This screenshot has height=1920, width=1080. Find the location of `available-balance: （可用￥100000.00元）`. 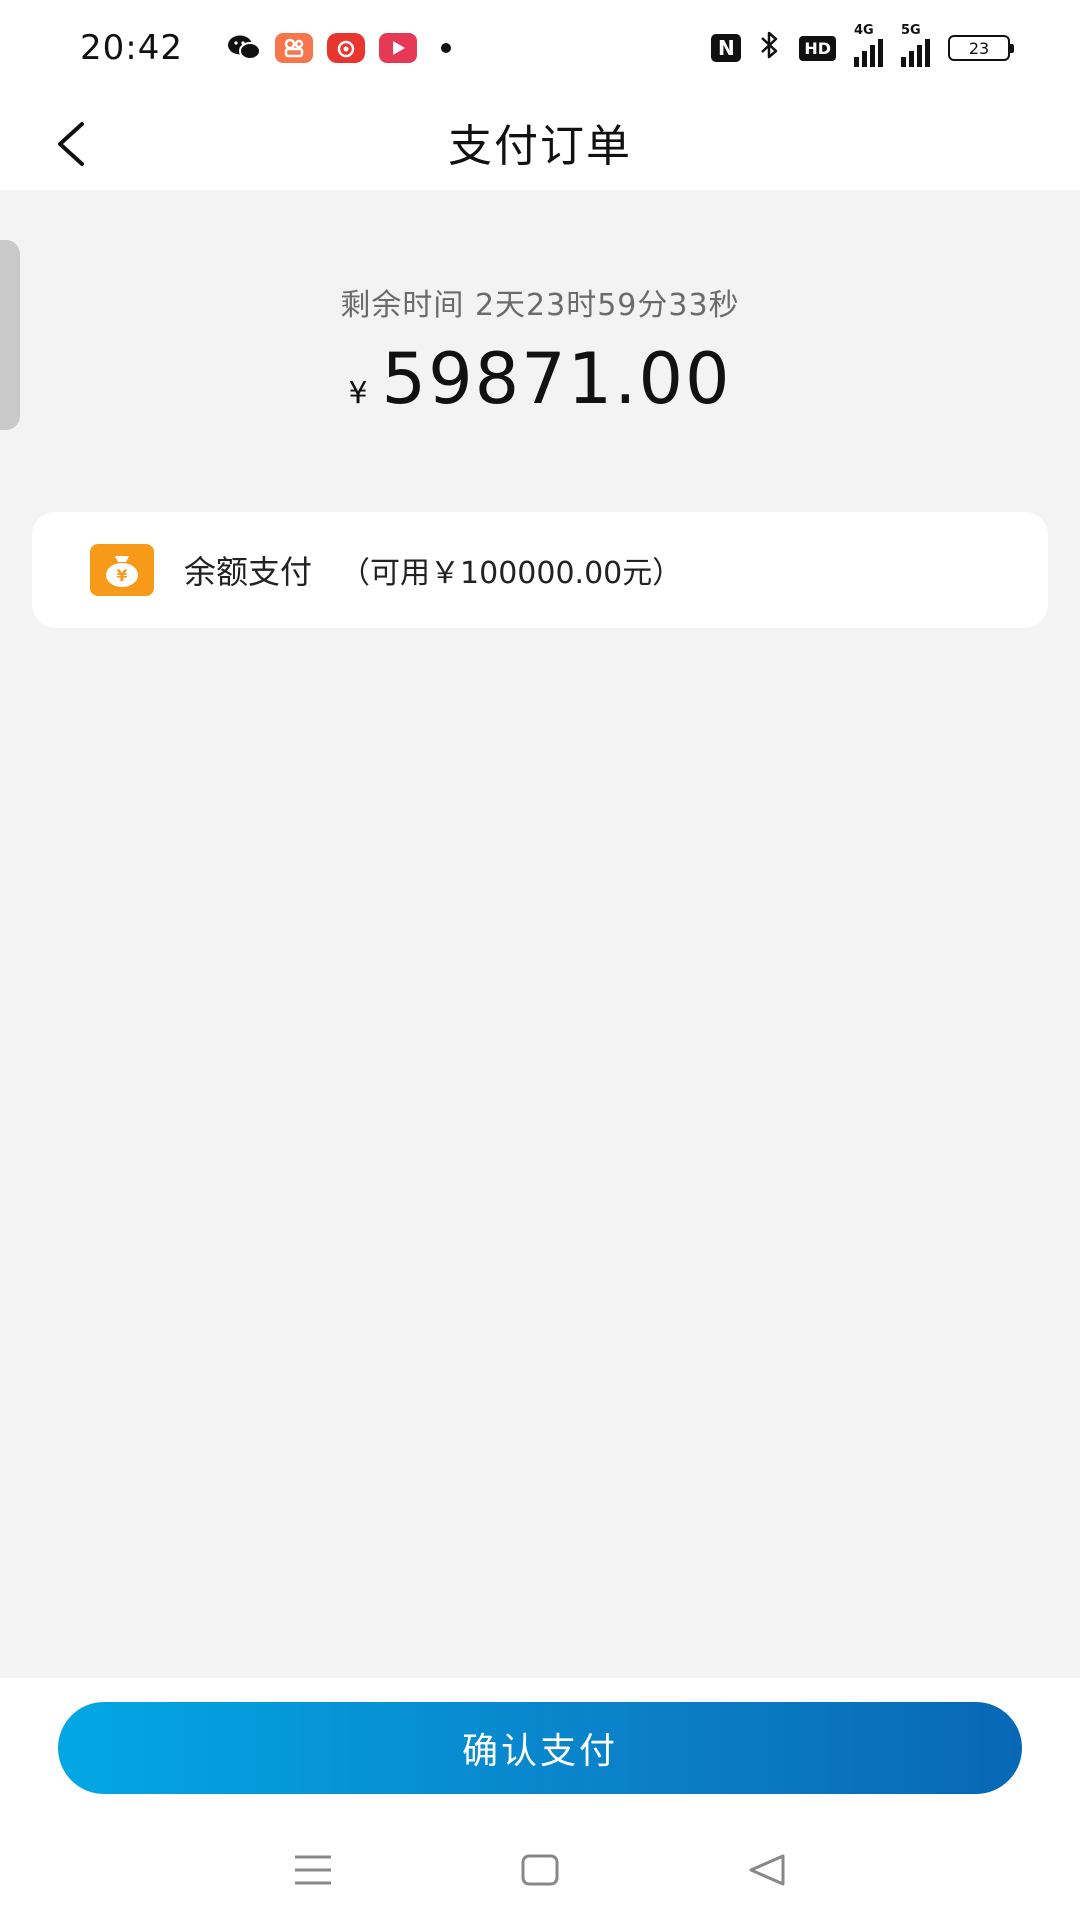

available-balance: （可用￥100000.00元） is located at coordinates (511, 573).